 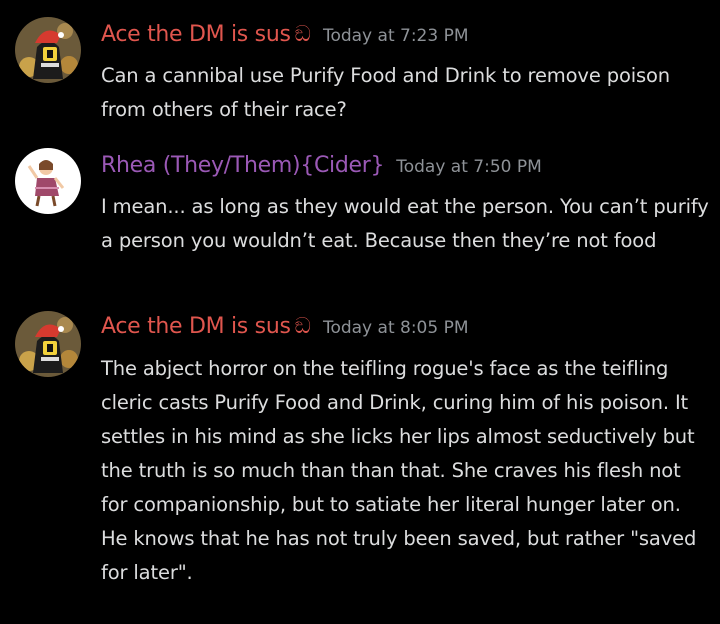 What do you see at coordinates (243, 165) in the screenshot?
I see `author-name: Rhea (They/Them){Cider}` at bounding box center [243, 165].